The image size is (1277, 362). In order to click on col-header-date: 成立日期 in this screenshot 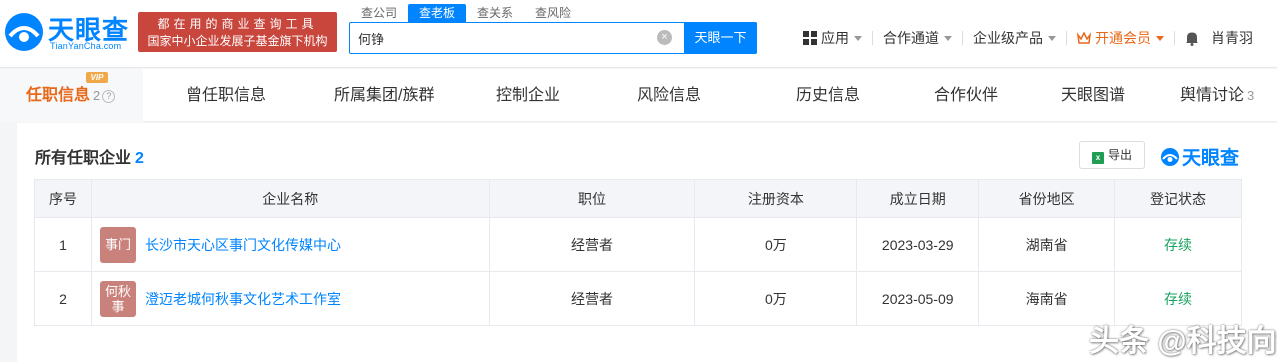, I will do `click(918, 198)`.